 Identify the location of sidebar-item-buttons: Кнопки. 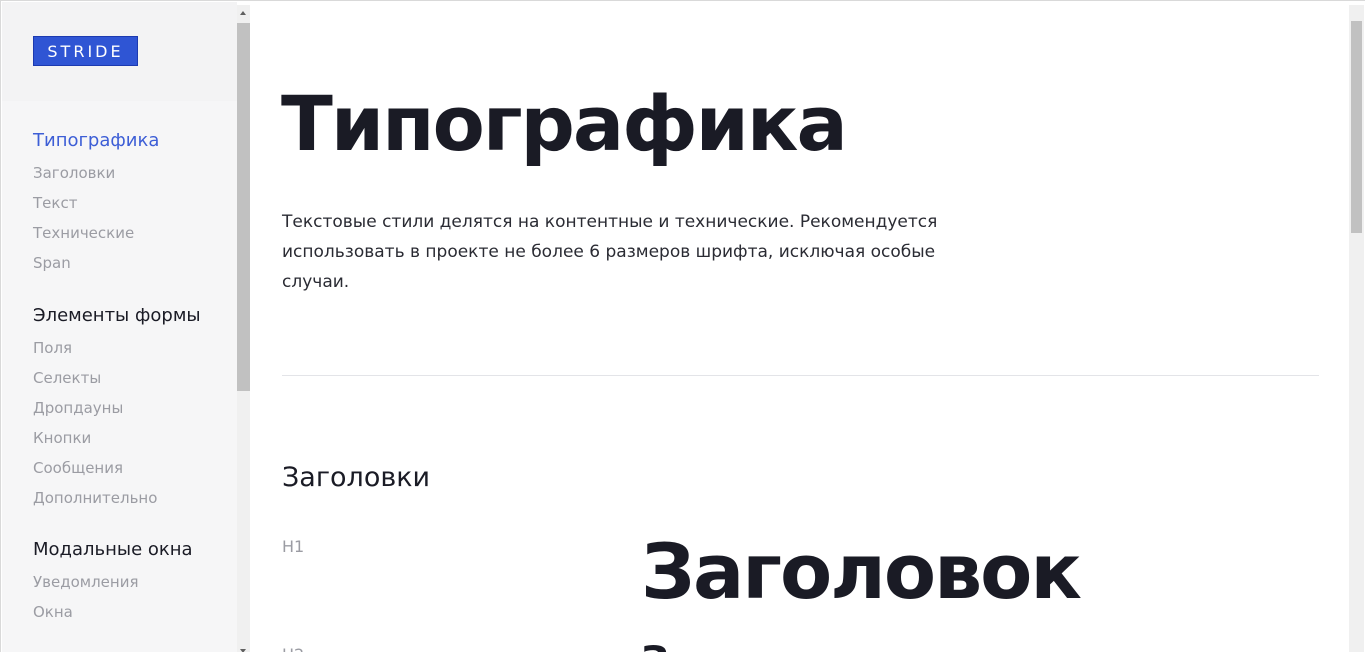
(62, 438).